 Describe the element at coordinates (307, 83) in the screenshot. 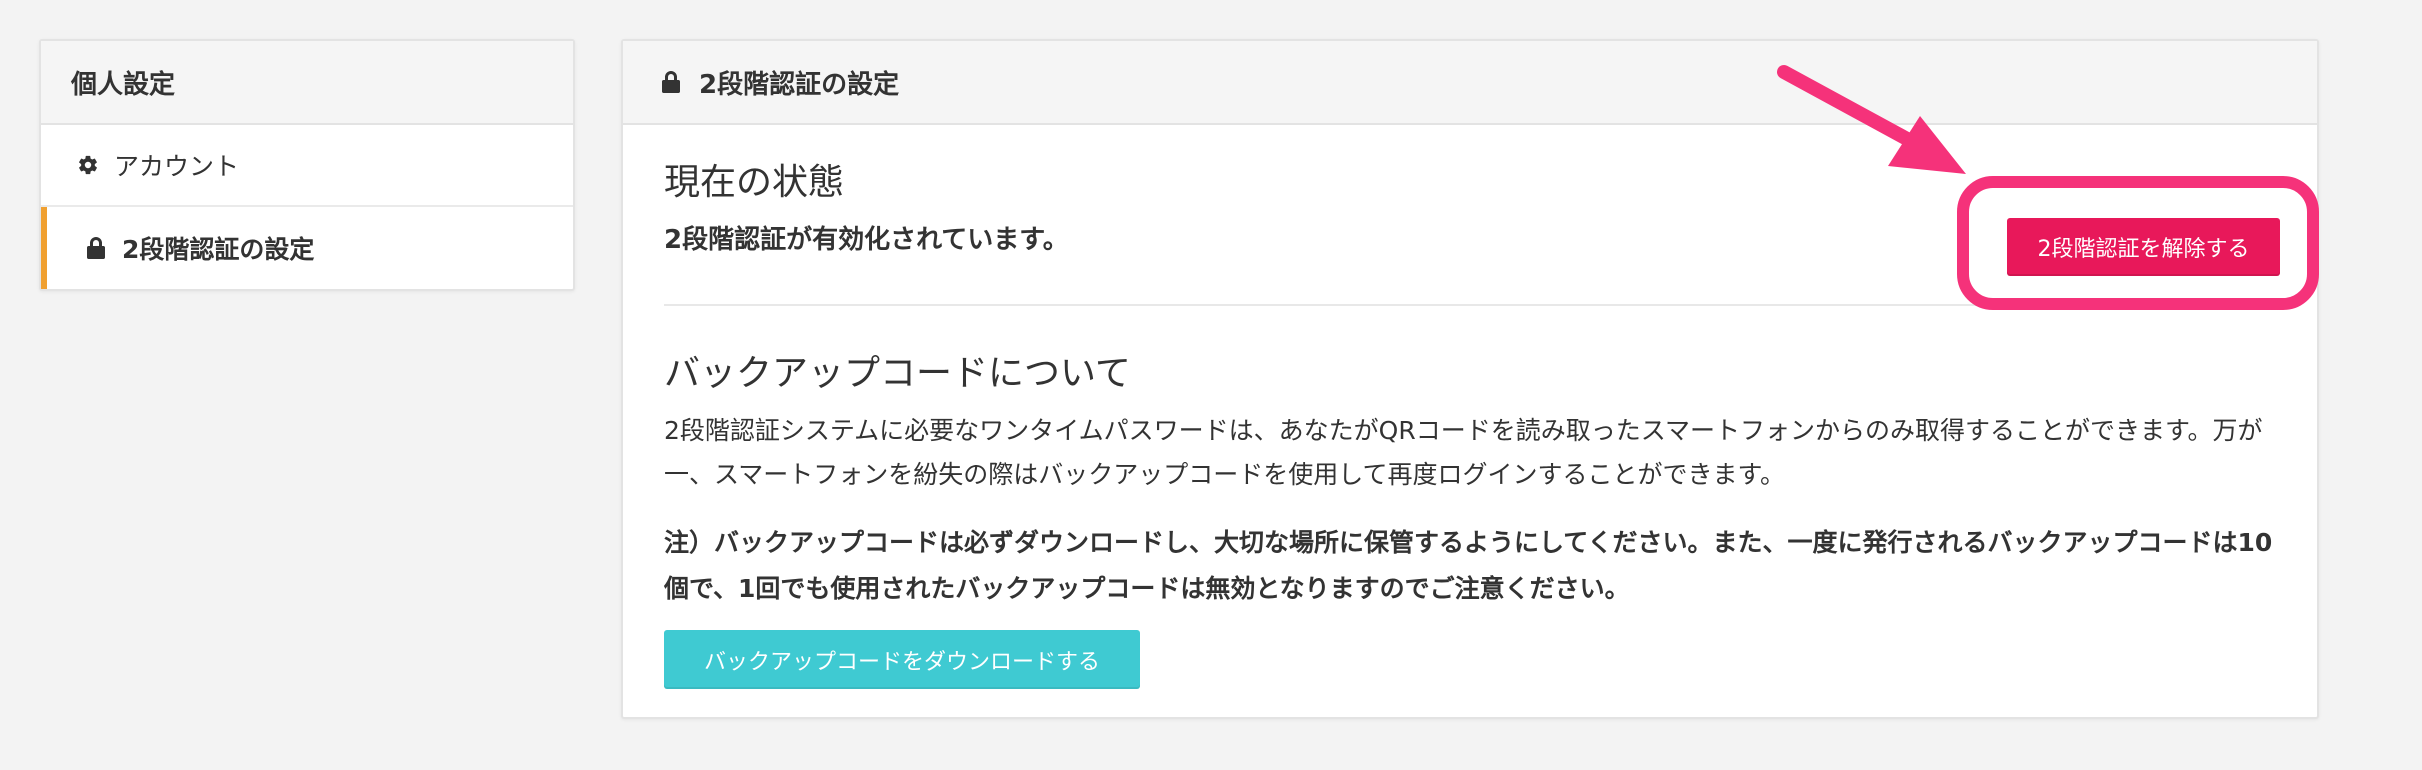

I see `sidebar-title: 個人設定` at that location.